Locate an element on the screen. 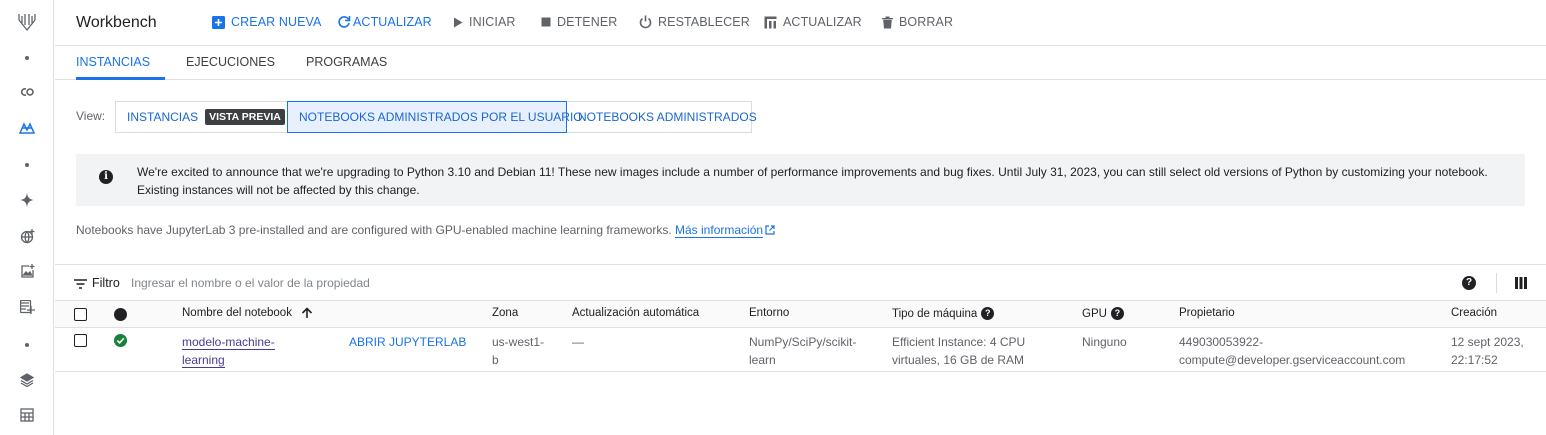 Image resolution: width=1546 pixels, height=435 pixels. view-option-managed-label: NOTEBOOKS ADMINISTRADOS is located at coordinates (667, 117).